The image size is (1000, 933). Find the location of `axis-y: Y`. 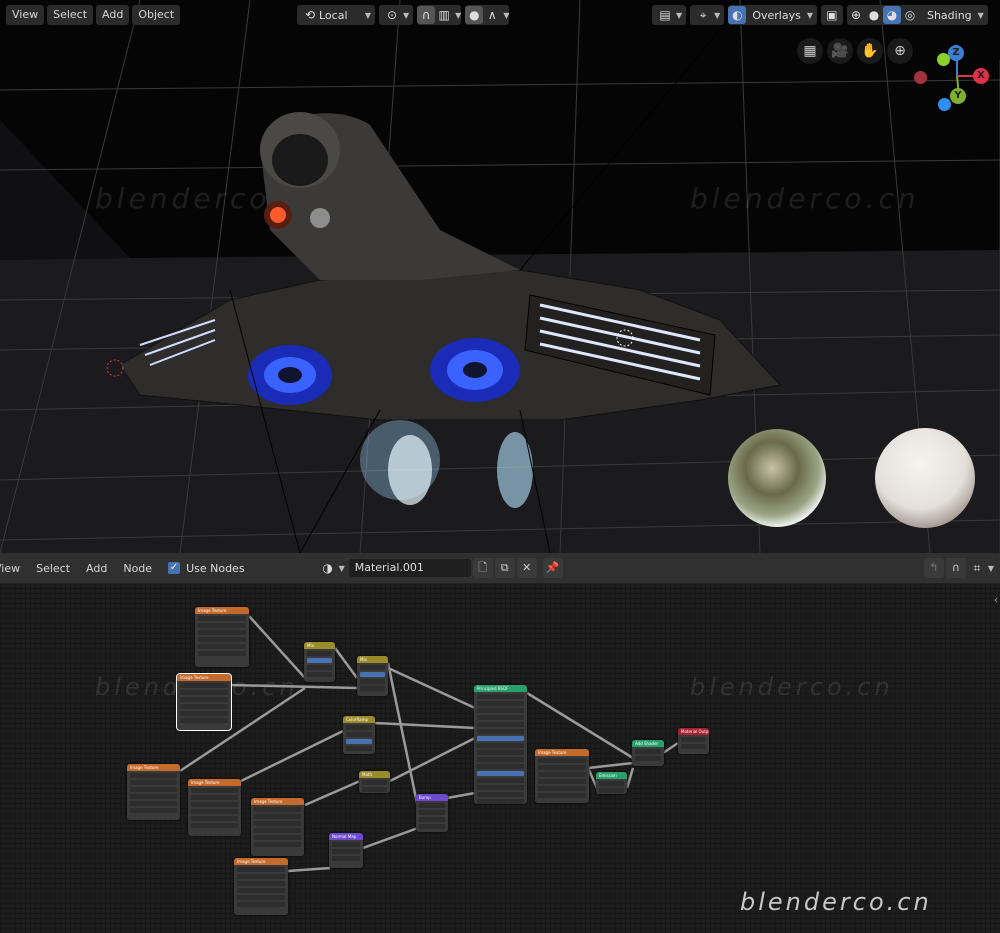

axis-y: Y is located at coordinates (958, 96).